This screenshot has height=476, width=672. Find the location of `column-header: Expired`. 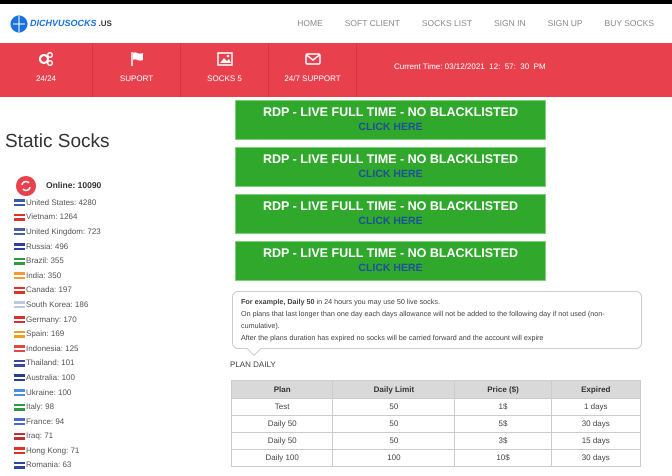

column-header: Expired is located at coordinates (595, 389).